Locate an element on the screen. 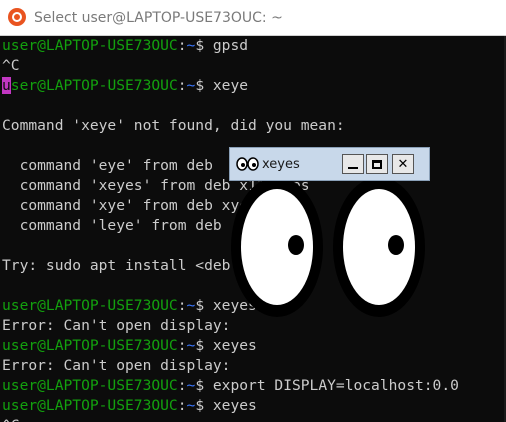 This screenshot has width=506, height=422. cursor: u is located at coordinates (6, 85).